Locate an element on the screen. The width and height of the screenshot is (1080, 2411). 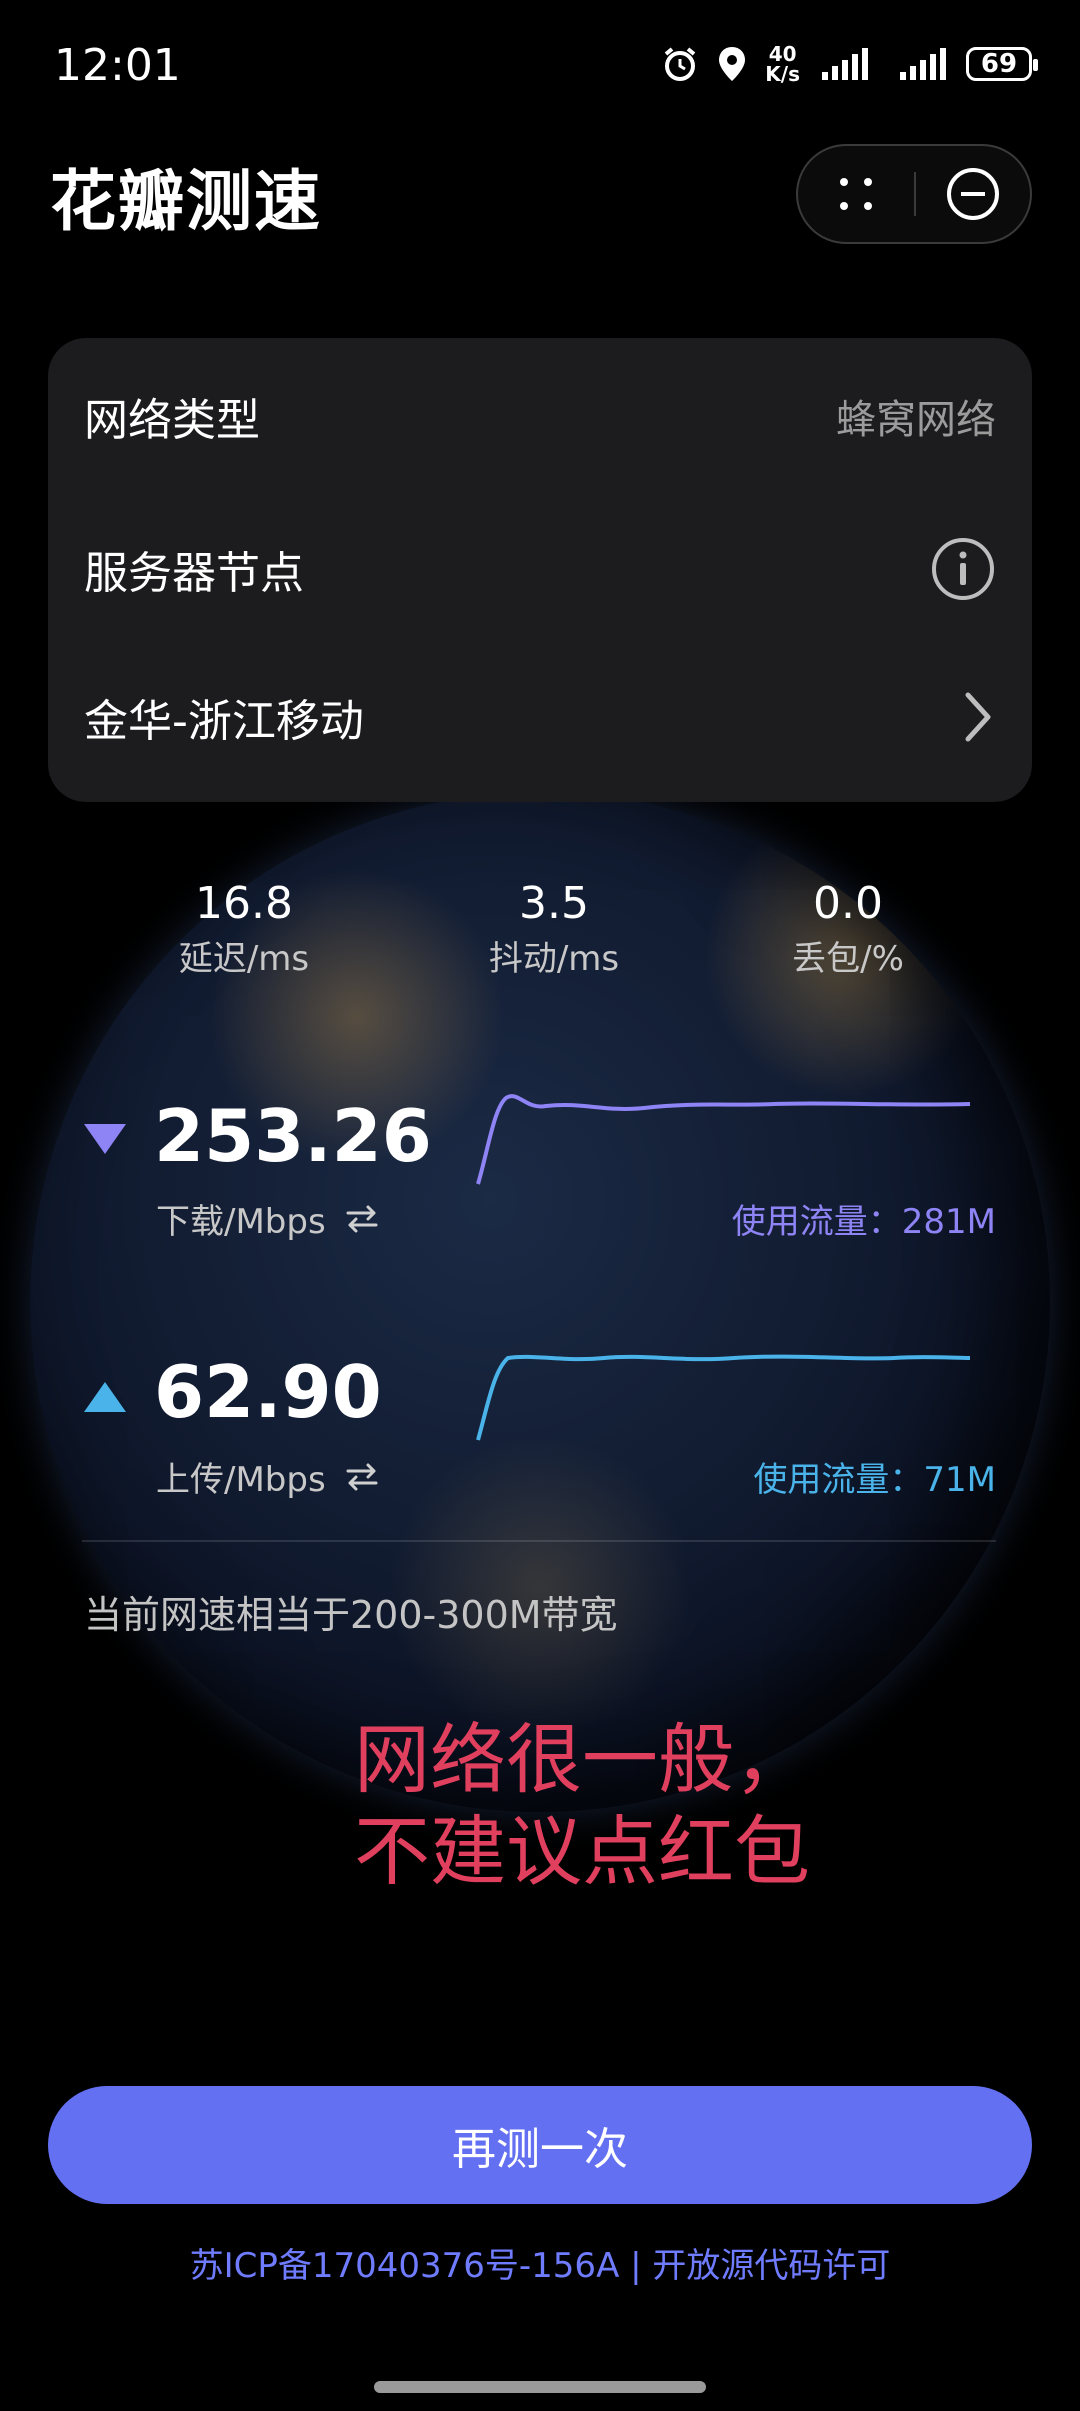
download-traffic: 使用流量：281M is located at coordinates (863, 1222).